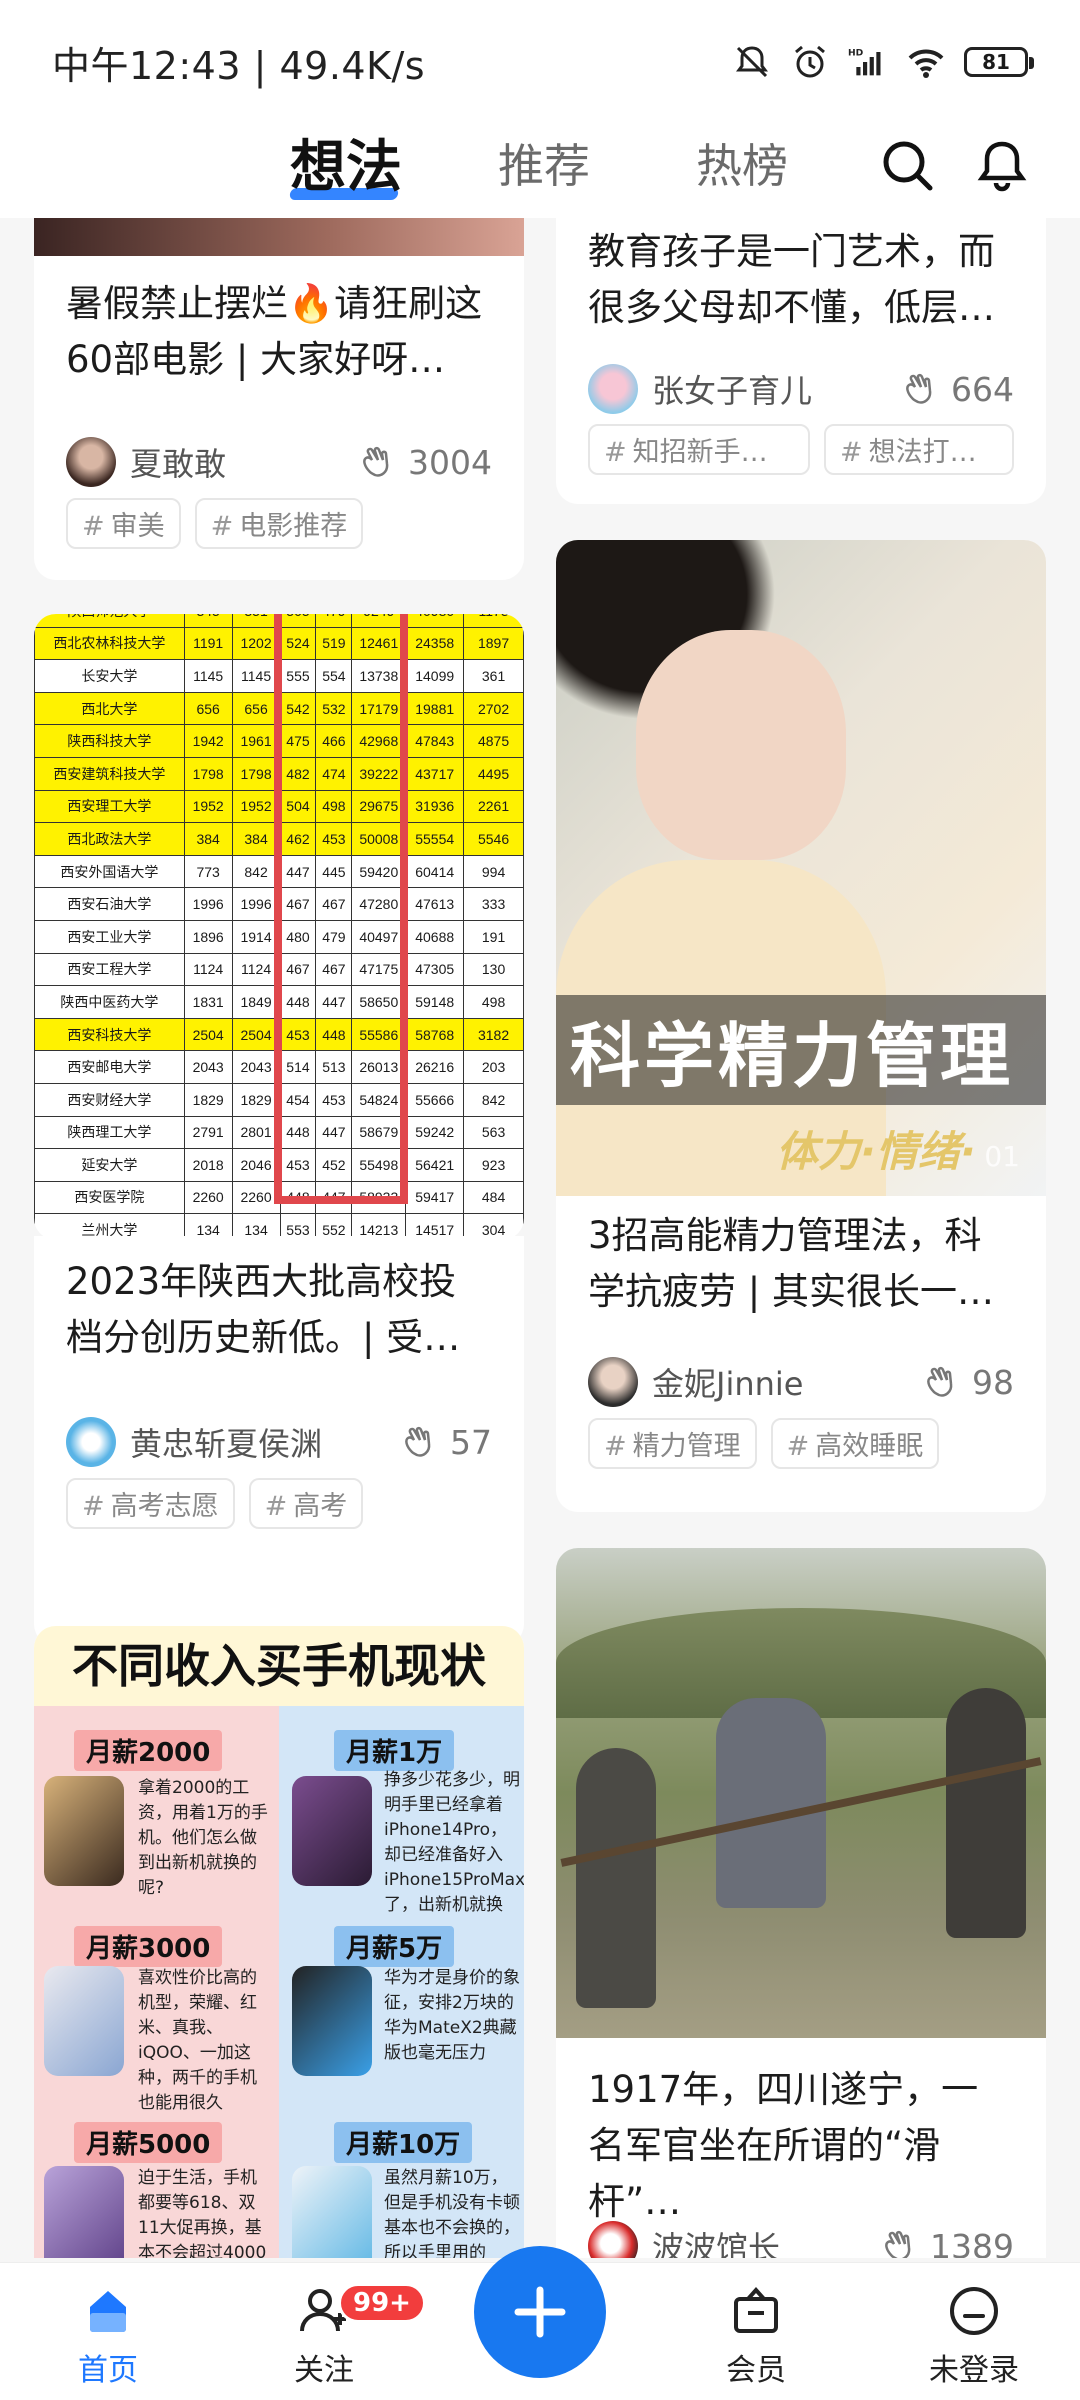 The image size is (1080, 2400). What do you see at coordinates (974, 2336) in the screenshot?
I see `nav-profile: 未登录` at bounding box center [974, 2336].